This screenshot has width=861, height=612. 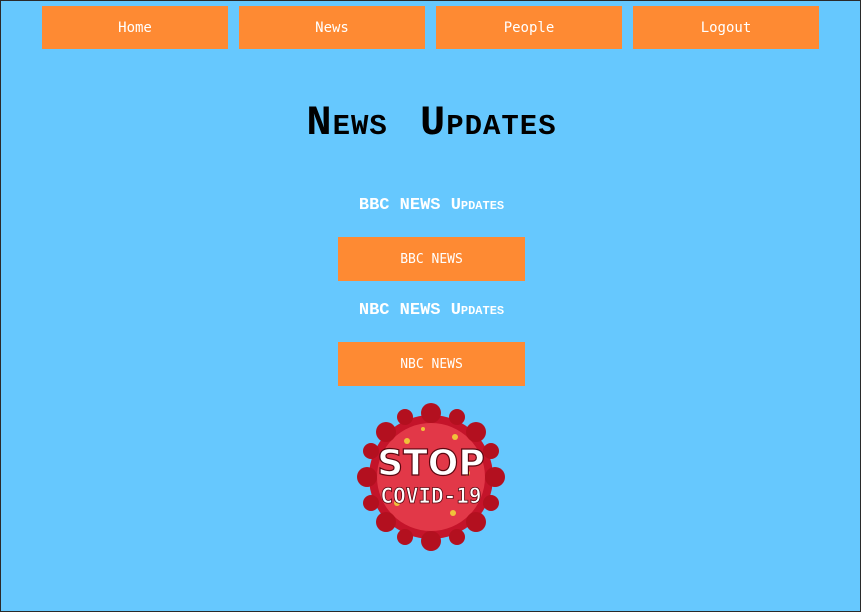 What do you see at coordinates (431, 259) in the screenshot?
I see `bbc-news-button: BBC NEWS` at bounding box center [431, 259].